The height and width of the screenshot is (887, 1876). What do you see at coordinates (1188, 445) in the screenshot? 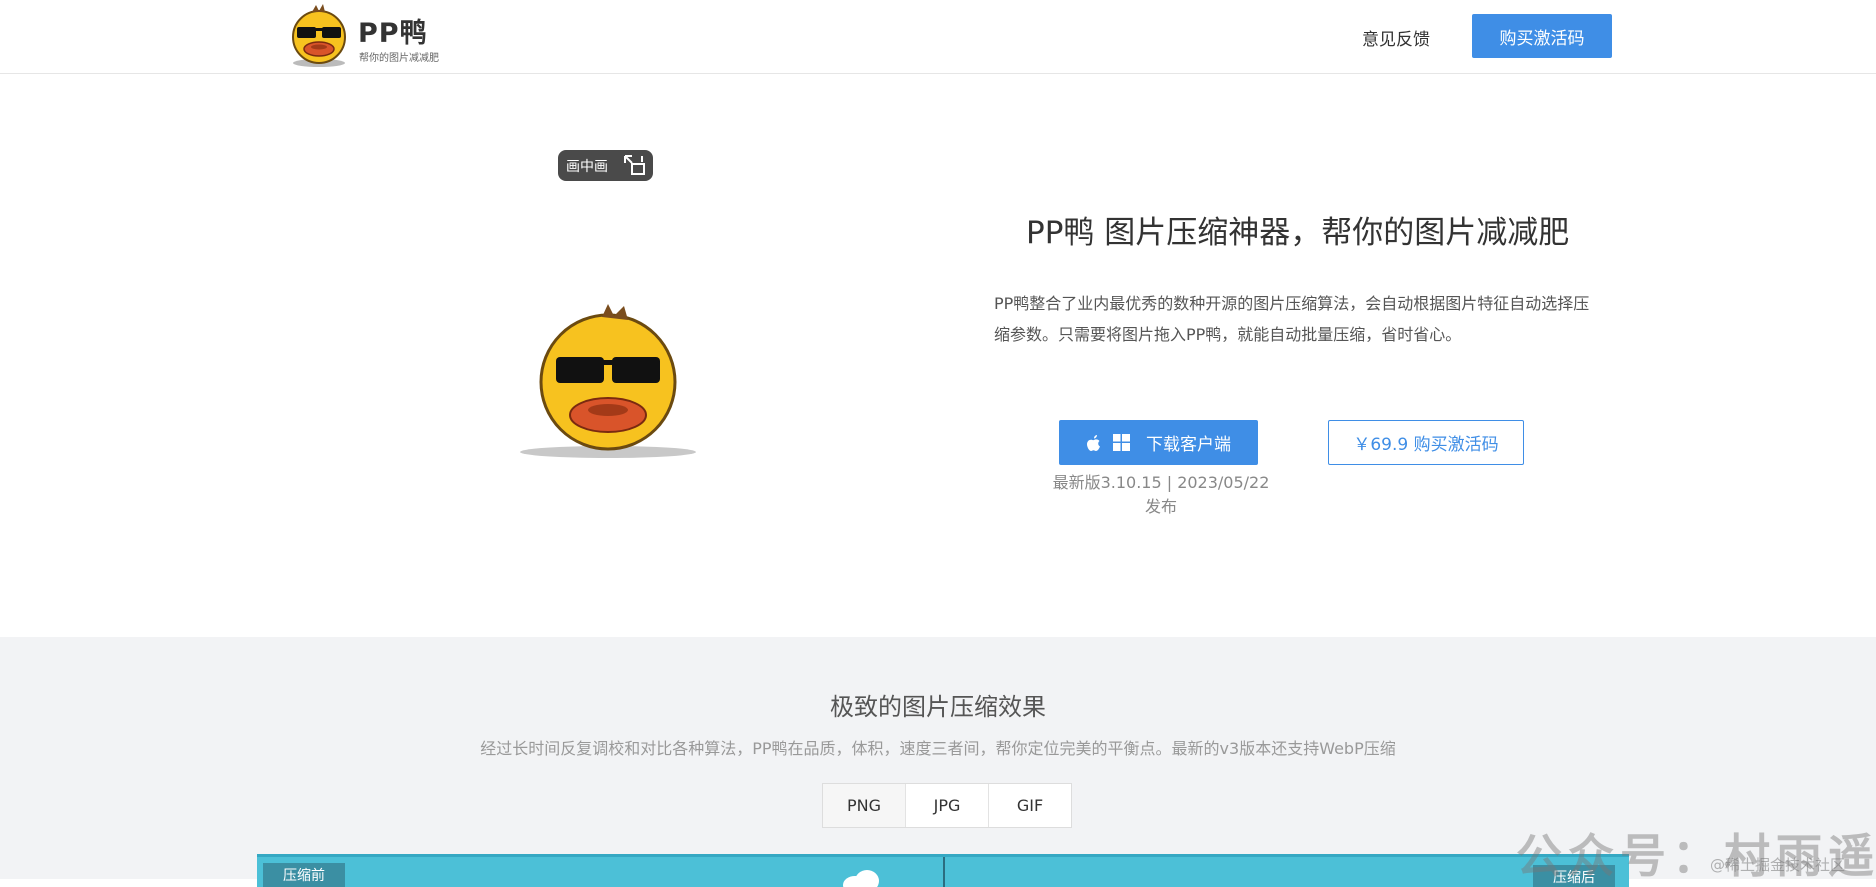
I see `download-label: 下载客户端` at bounding box center [1188, 445].